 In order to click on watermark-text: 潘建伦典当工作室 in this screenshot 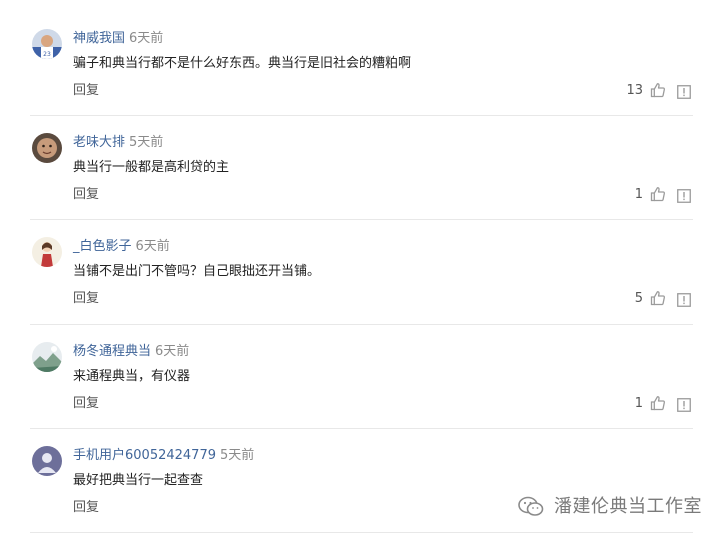, I will do `click(628, 506)`.